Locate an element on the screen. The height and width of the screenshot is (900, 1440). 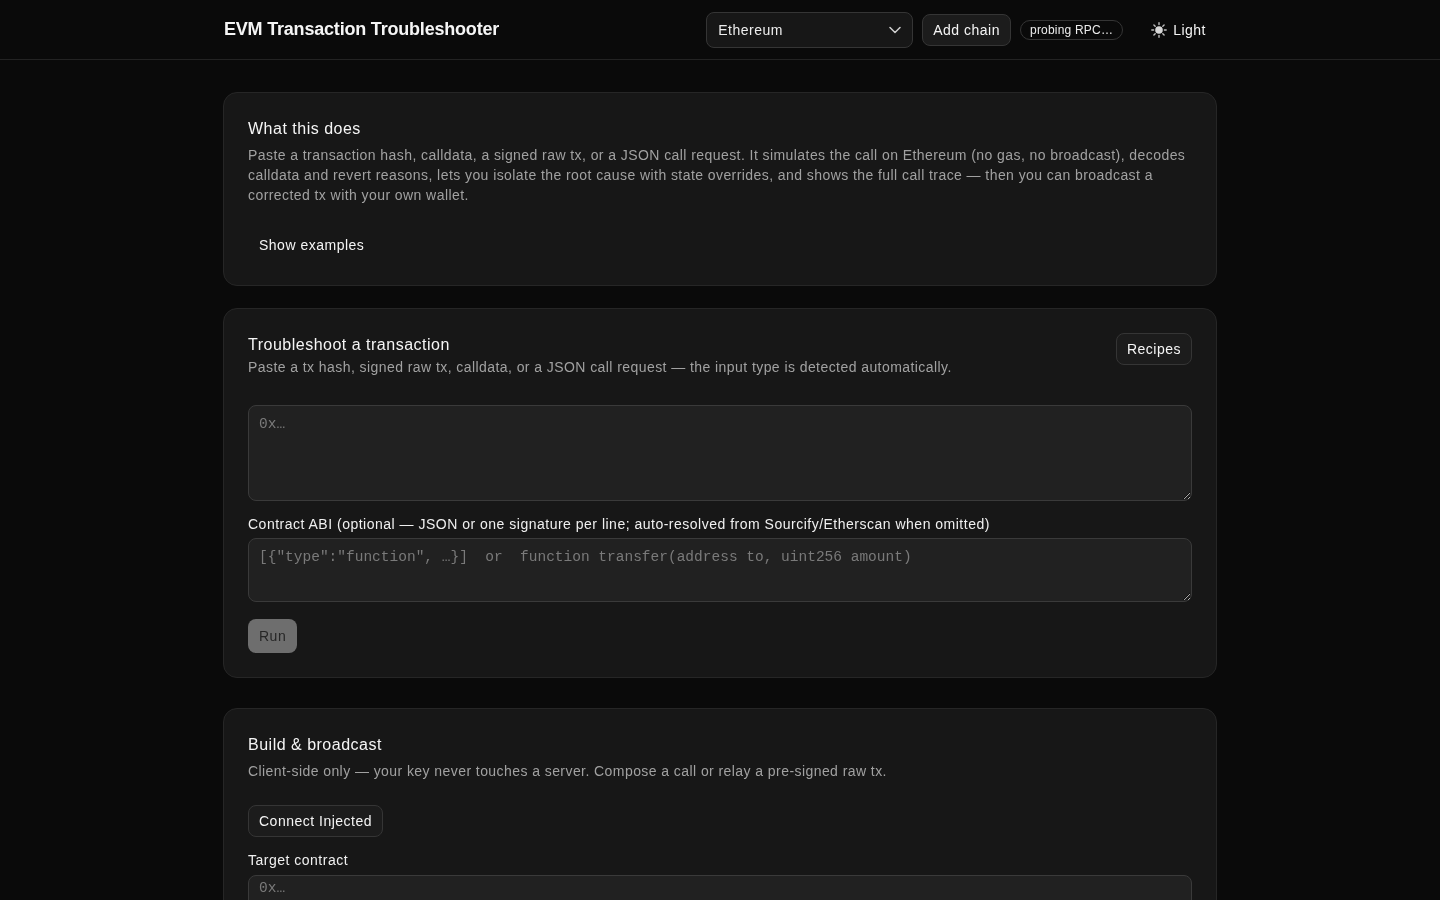
card-title: Build & broadcast is located at coordinates (315, 745).